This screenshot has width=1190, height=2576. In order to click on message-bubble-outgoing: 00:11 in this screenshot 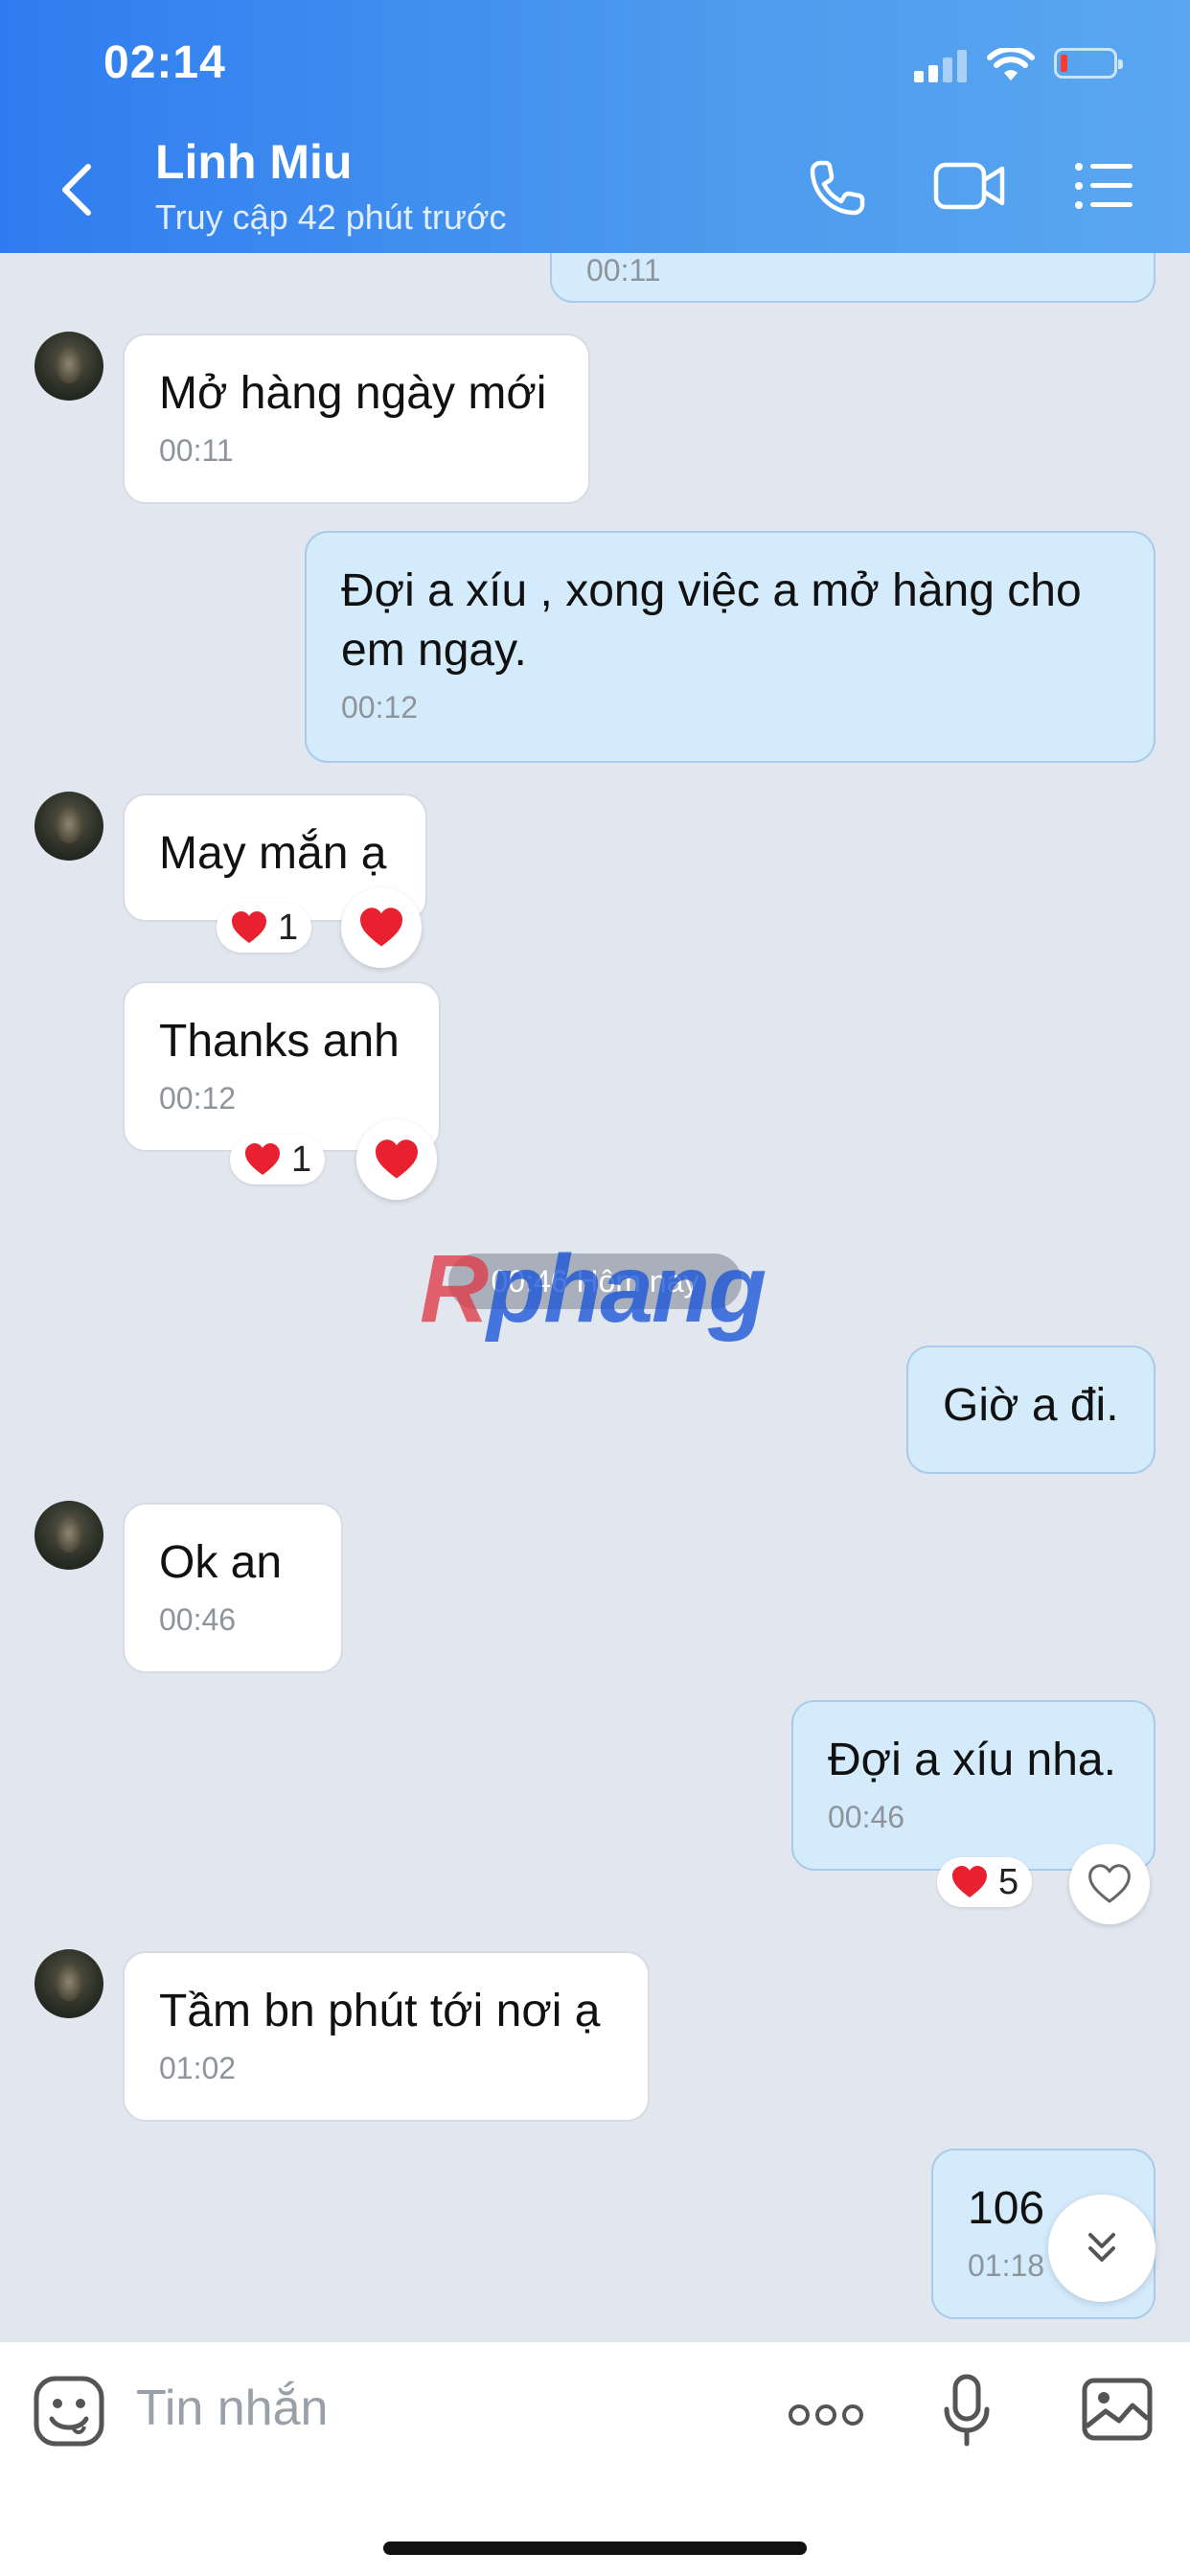, I will do `click(853, 278)`.